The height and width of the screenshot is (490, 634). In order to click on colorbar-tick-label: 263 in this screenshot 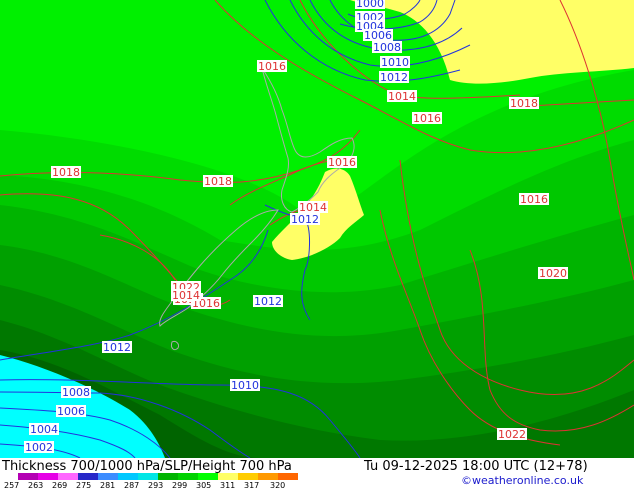, I will do `click(36, 485)`.